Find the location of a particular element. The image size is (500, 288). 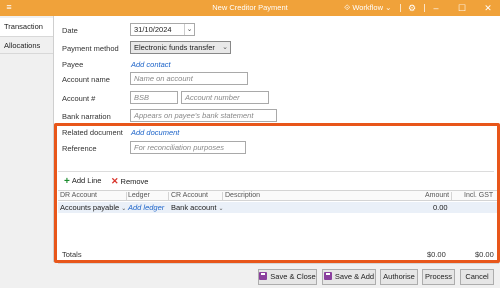

payment-method-select: Electronic funds transfer ⌄ is located at coordinates (180, 47).